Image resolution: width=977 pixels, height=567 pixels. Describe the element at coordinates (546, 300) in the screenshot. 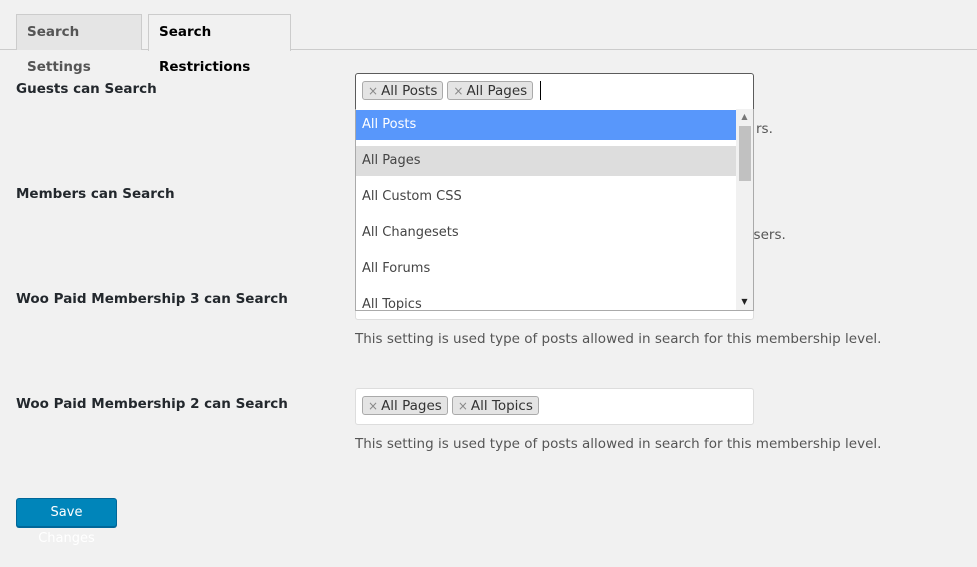

I see `dropdown-option: All Topics` at that location.